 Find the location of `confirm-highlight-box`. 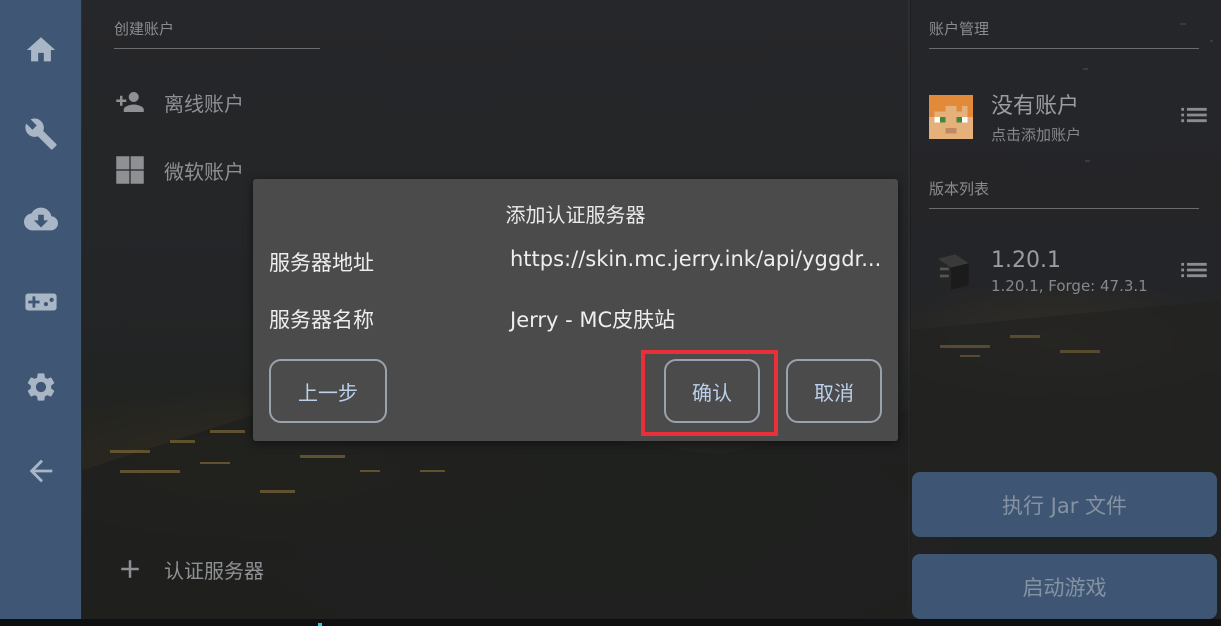

confirm-highlight-box is located at coordinates (709, 393).